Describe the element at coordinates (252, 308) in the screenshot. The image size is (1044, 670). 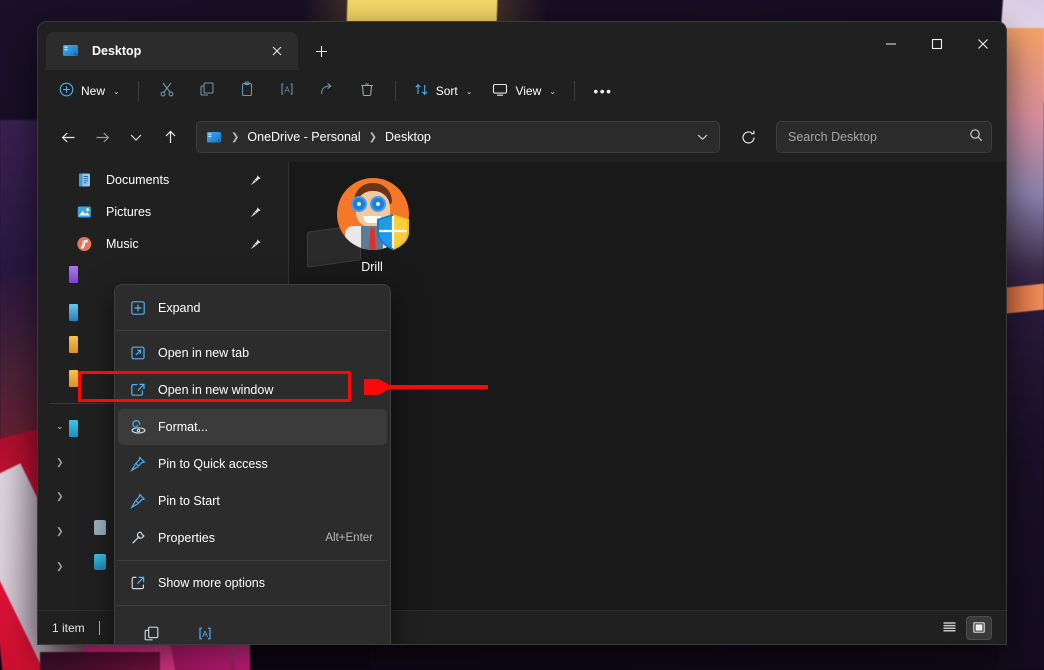
I see `menu-item-expand: Expand` at that location.